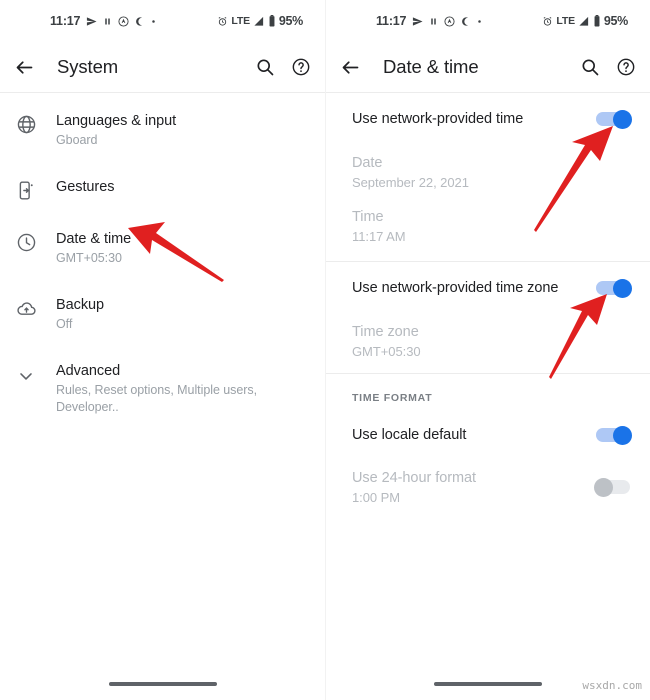 This screenshot has width=650, height=700. I want to click on sidebar-item-title: Backup, so click(80, 305).